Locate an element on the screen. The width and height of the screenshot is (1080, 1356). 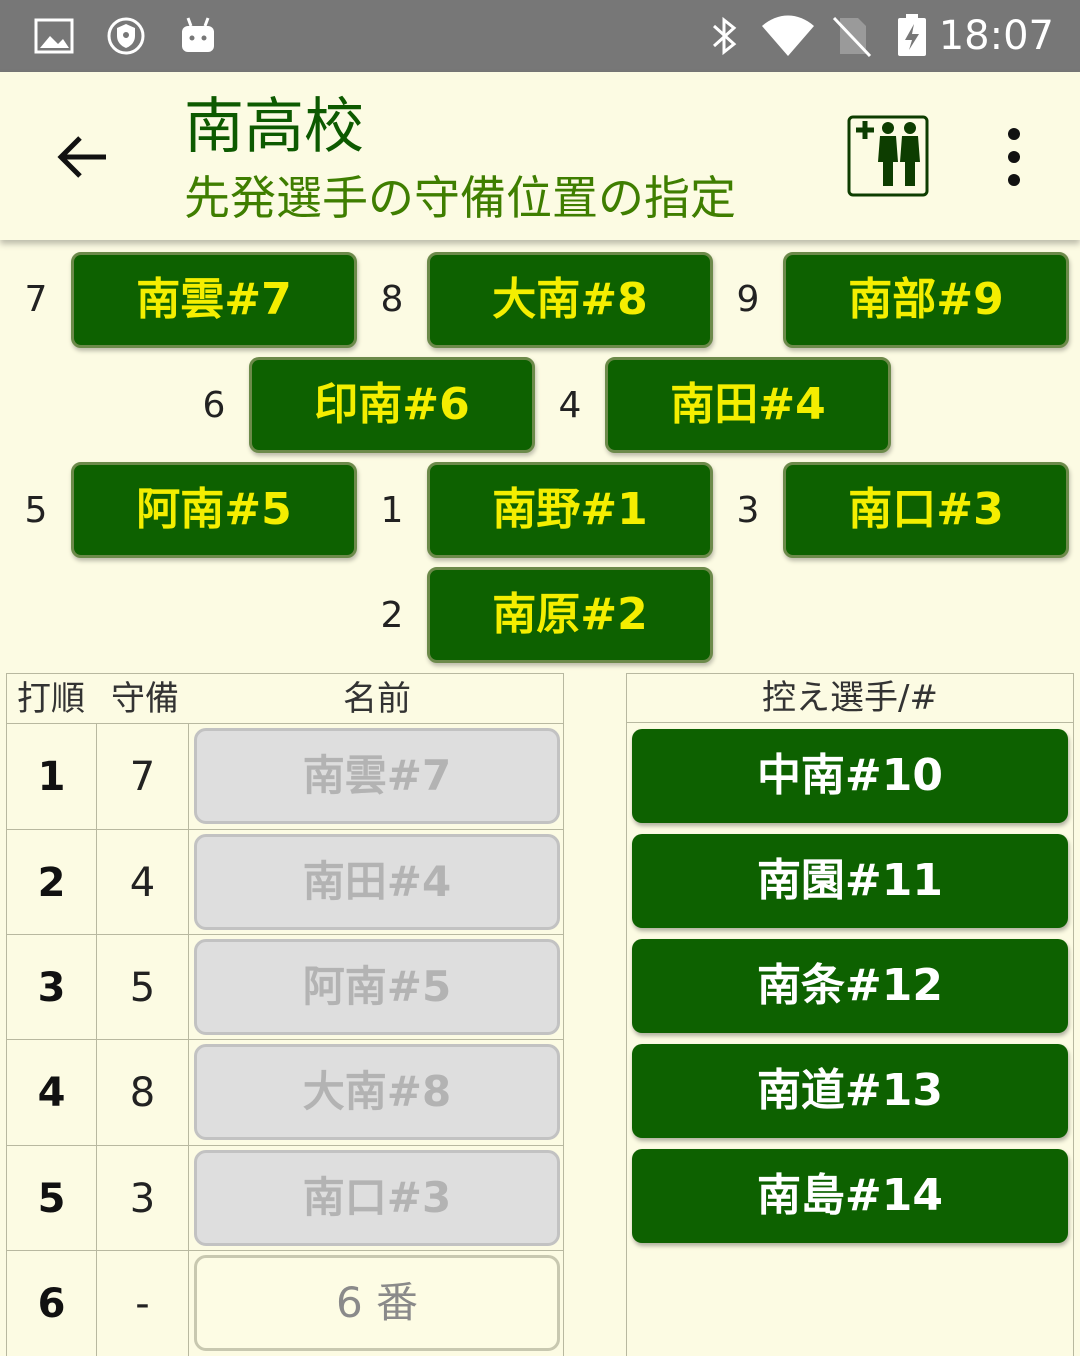
battery-charging-icon is located at coordinates (912, 35).